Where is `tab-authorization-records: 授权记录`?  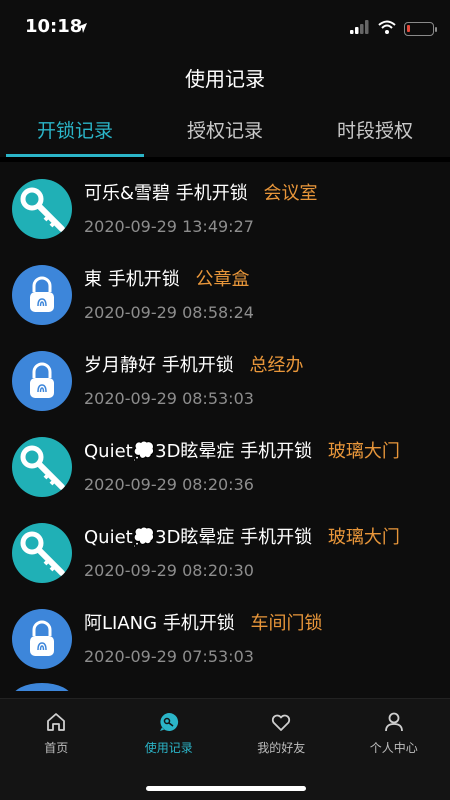 tab-authorization-records: 授权记录 is located at coordinates (225, 132).